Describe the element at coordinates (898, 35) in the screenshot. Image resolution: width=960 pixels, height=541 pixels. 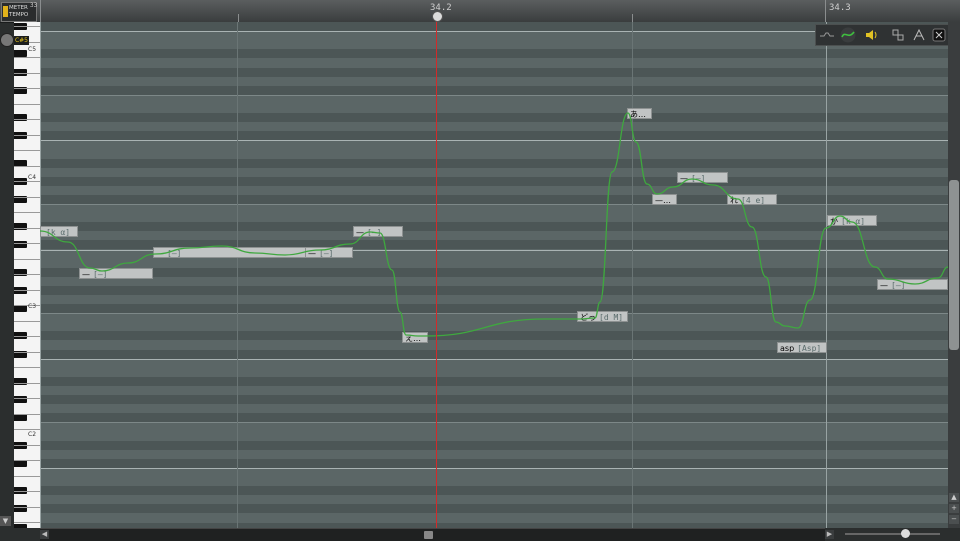
I see `grid-snap-icon` at that location.